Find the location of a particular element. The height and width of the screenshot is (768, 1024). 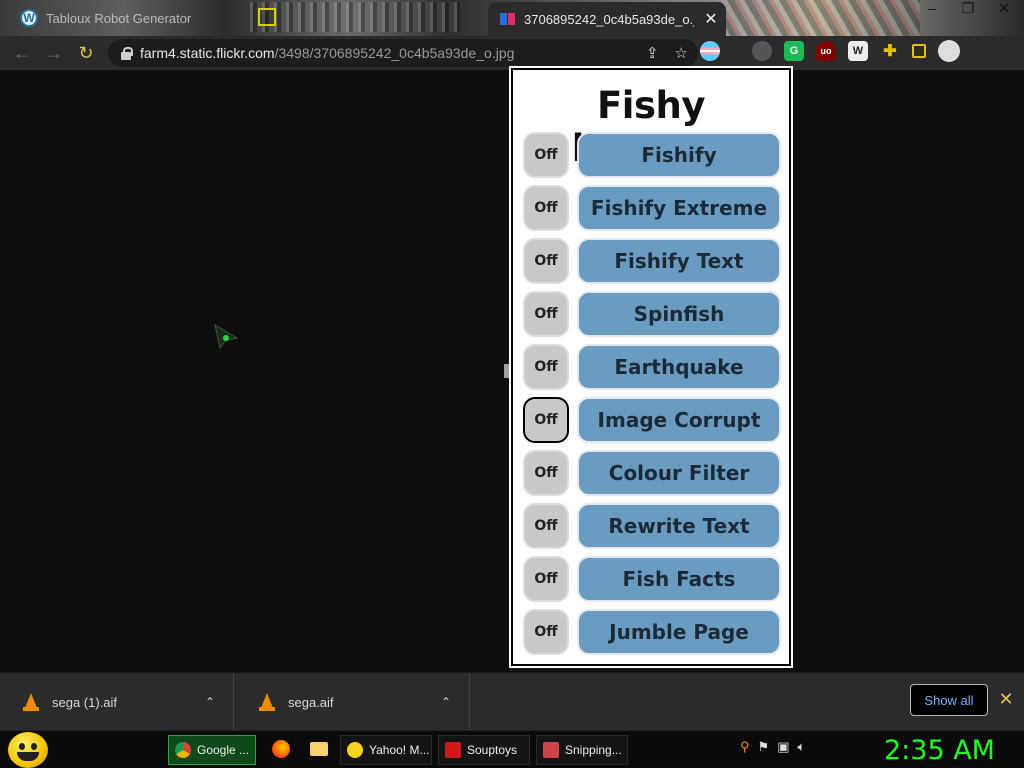

fishy-row: Off Fishify Text is located at coordinates (652, 261).